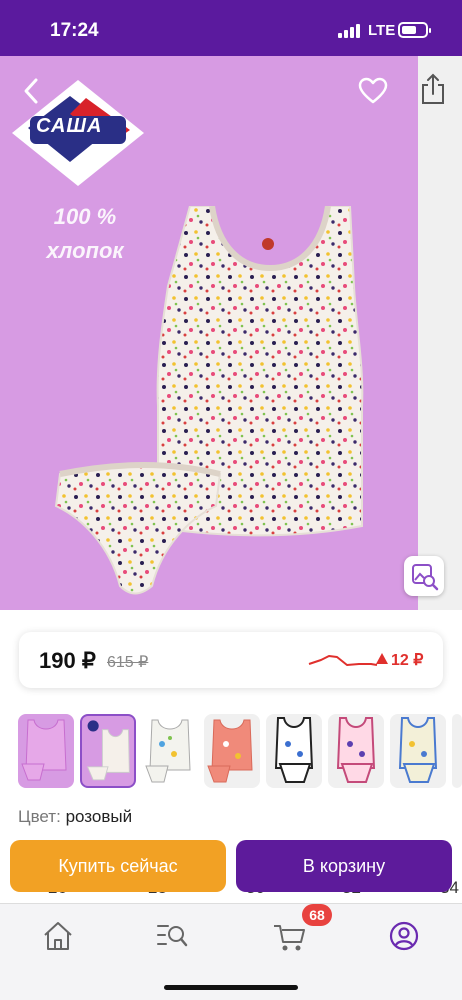 This screenshot has width=462, height=1000. Describe the element at coordinates (108, 751) in the screenshot. I see `variant-thumbnail-selected` at that location.